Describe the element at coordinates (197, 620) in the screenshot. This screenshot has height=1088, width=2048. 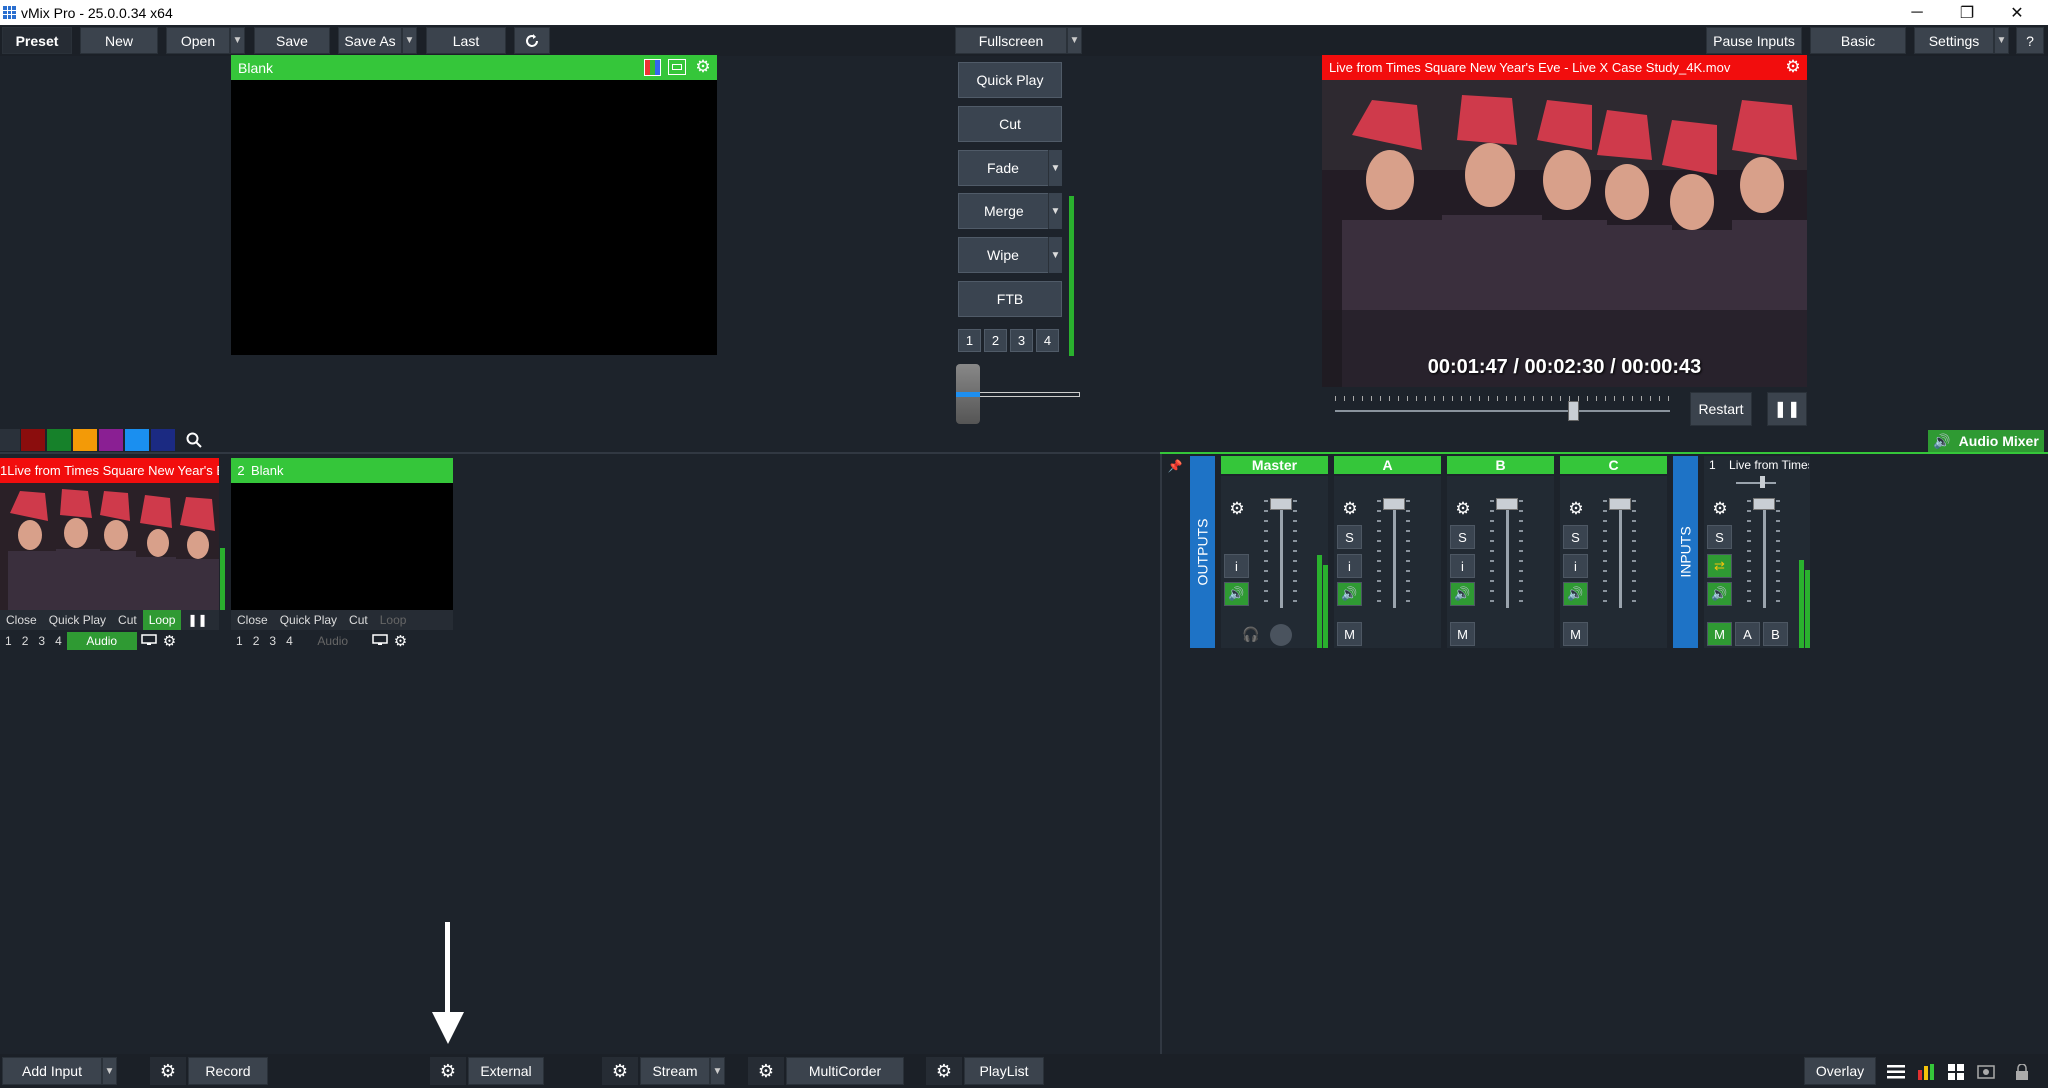
I see `input-1-pause-button: ❚❚` at that location.